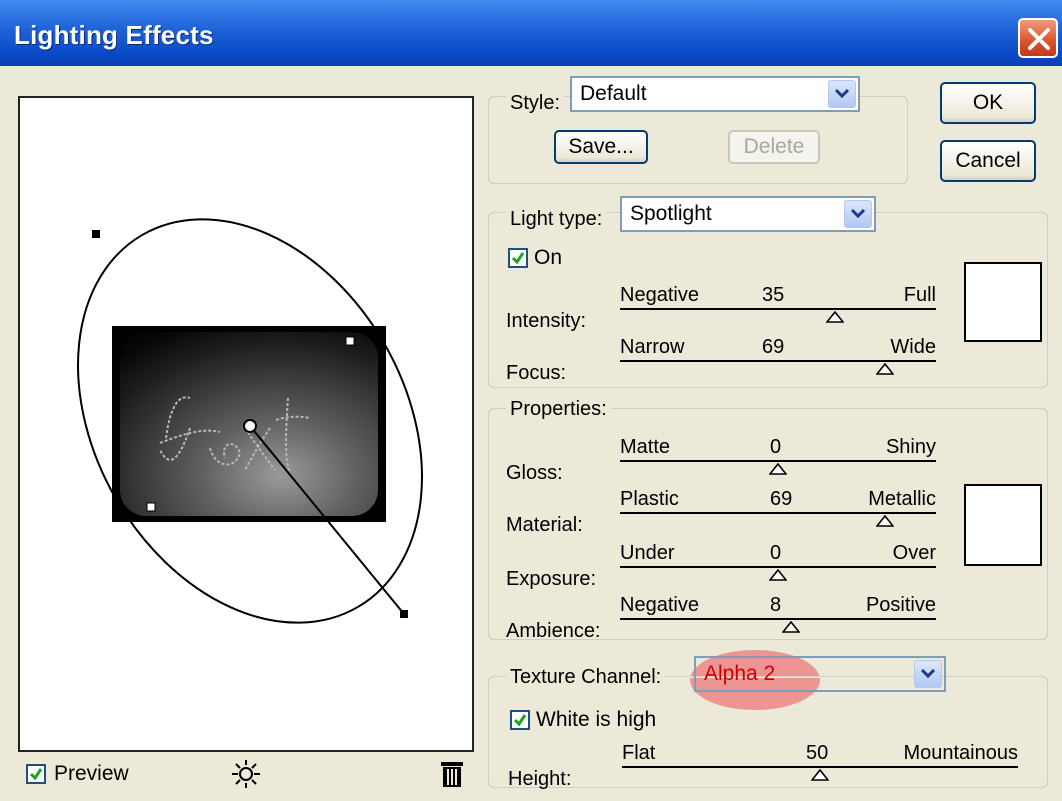 The image size is (1062, 801). Describe the element at coordinates (96, 234) in the screenshot. I see `ellipse-handle-top` at that location.